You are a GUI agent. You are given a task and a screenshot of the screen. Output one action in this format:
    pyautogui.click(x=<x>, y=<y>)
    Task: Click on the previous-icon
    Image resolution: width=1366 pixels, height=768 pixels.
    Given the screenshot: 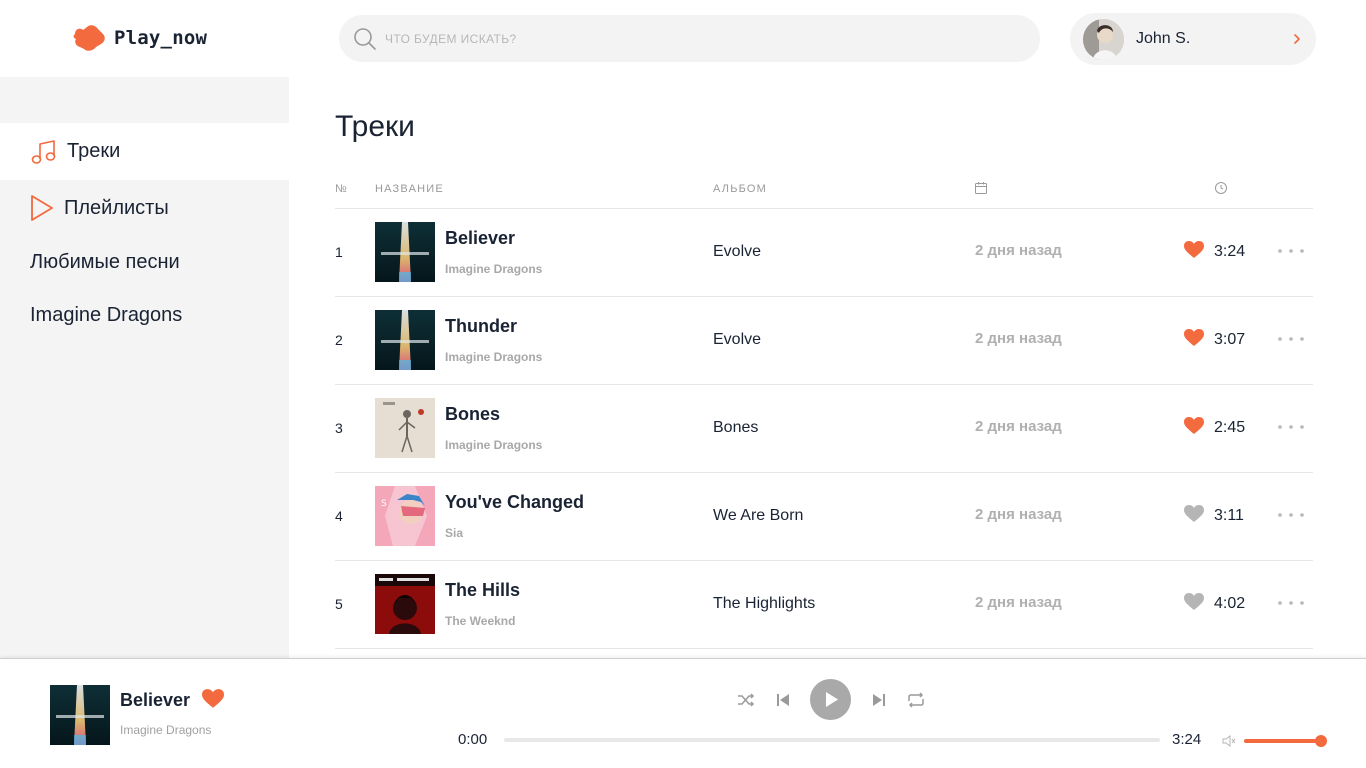 What is the action you would take?
    pyautogui.click(x=783, y=700)
    